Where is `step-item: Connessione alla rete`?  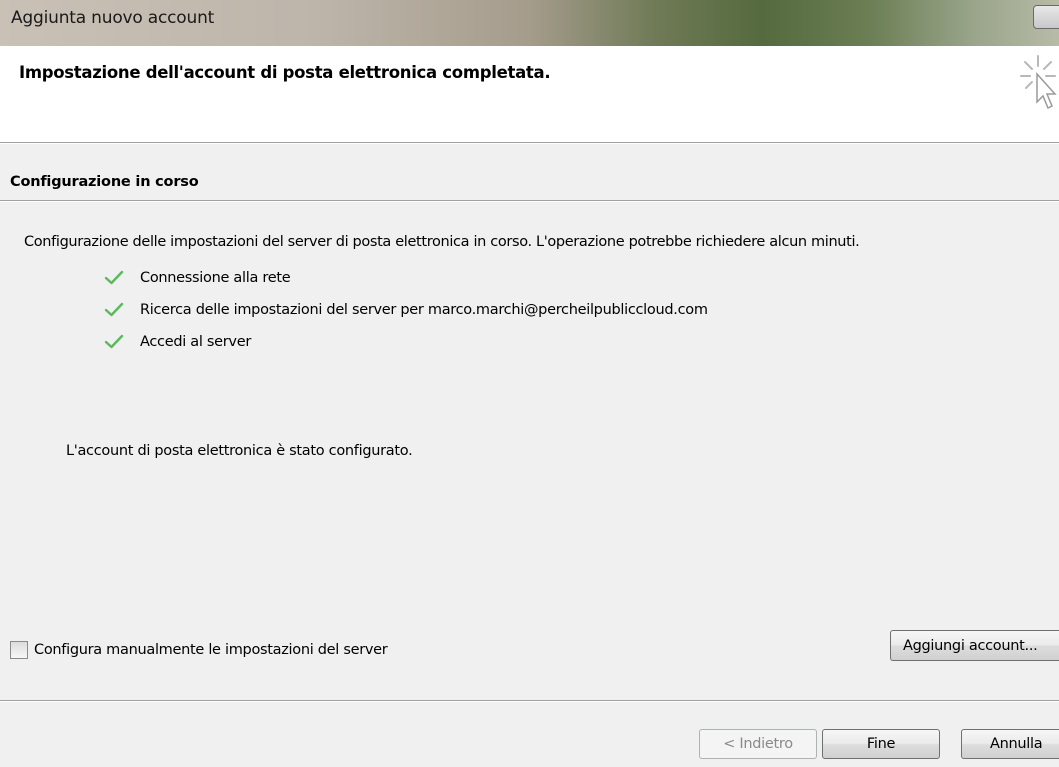 step-item: Connessione alla rete is located at coordinates (197, 278).